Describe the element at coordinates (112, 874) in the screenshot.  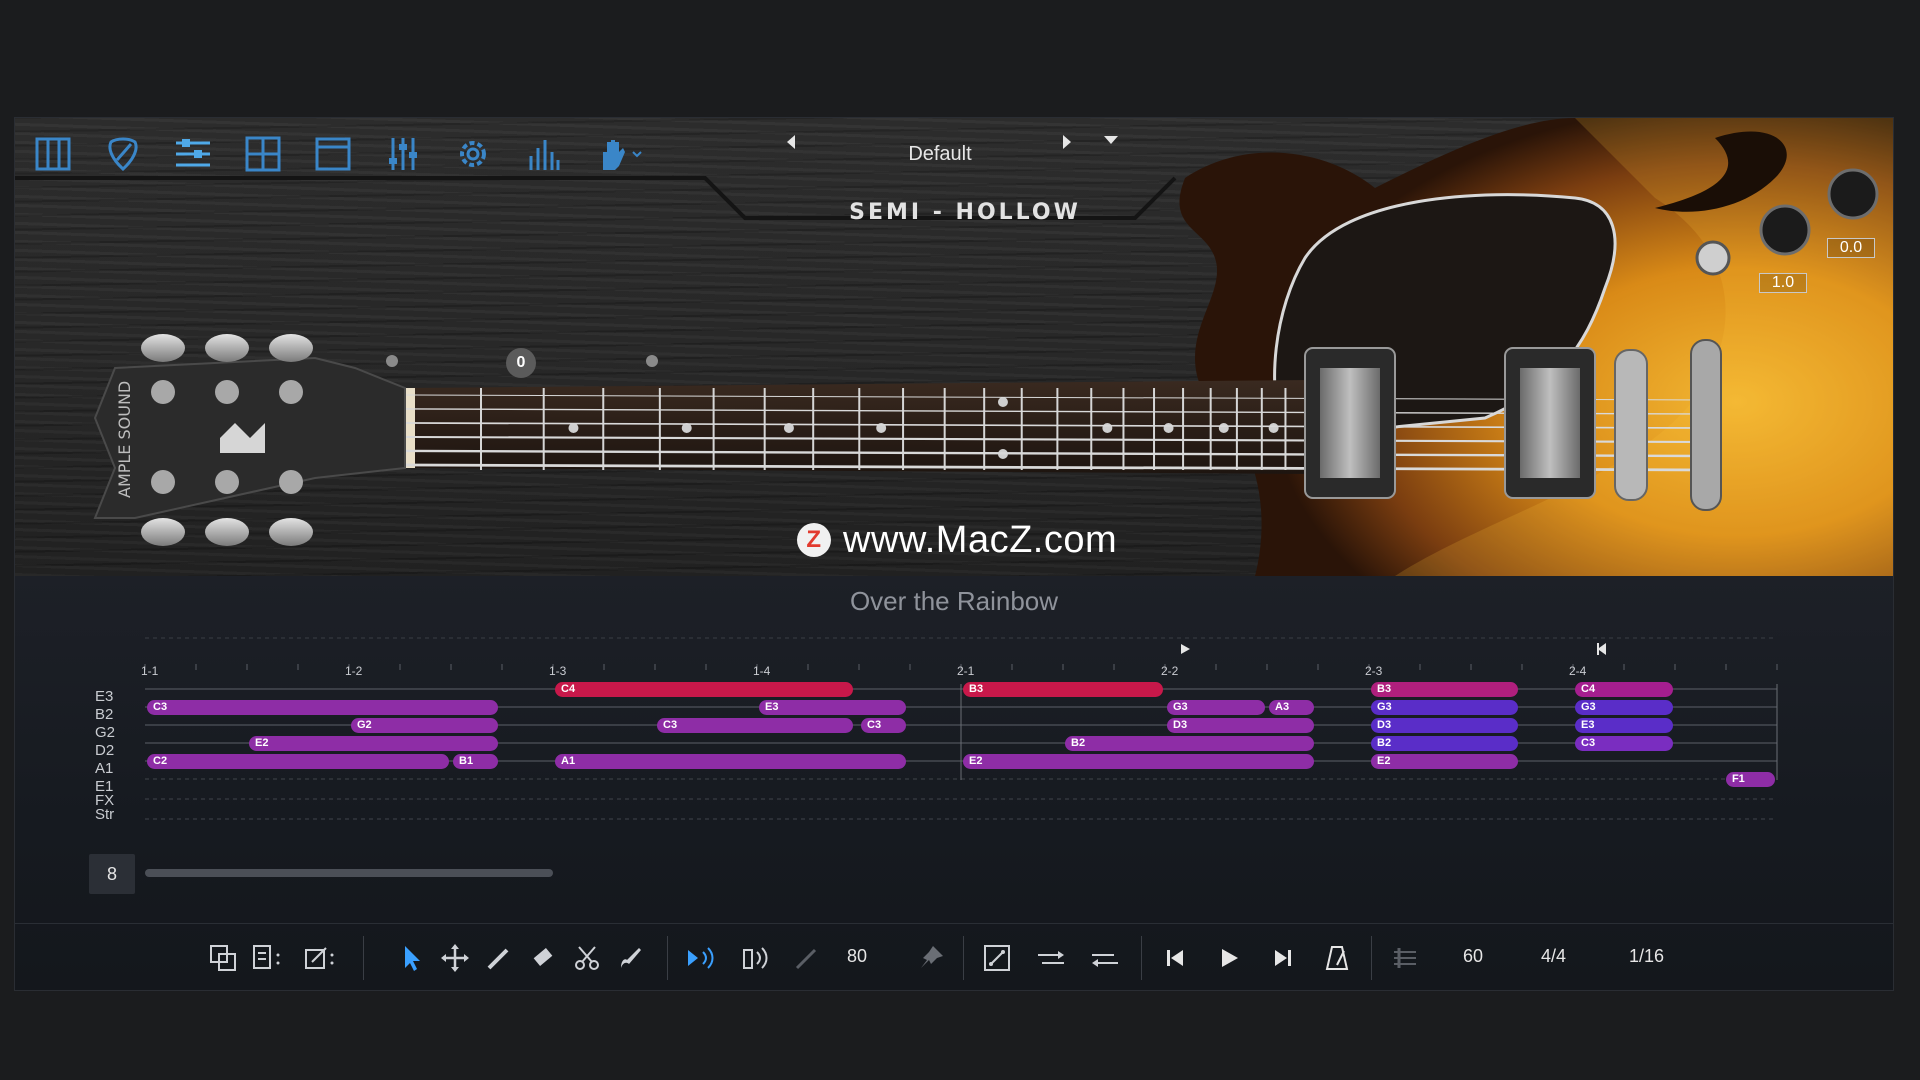
I see `bar-count: 8` at that location.